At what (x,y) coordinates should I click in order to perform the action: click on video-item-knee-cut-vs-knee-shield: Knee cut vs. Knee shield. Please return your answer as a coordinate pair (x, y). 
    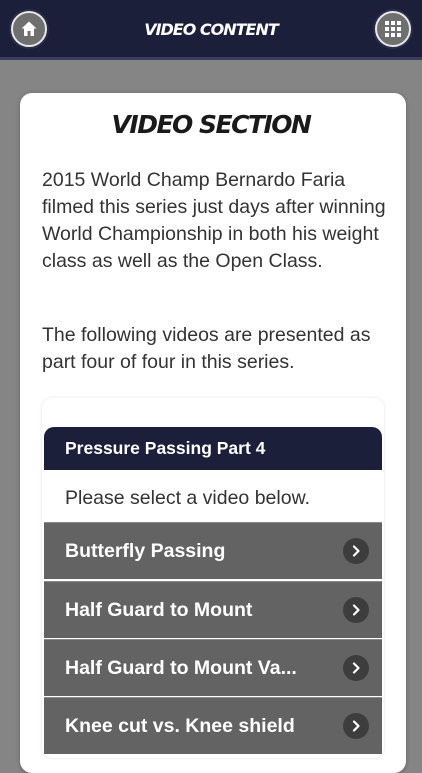
    Looking at the image, I should click on (213, 725).